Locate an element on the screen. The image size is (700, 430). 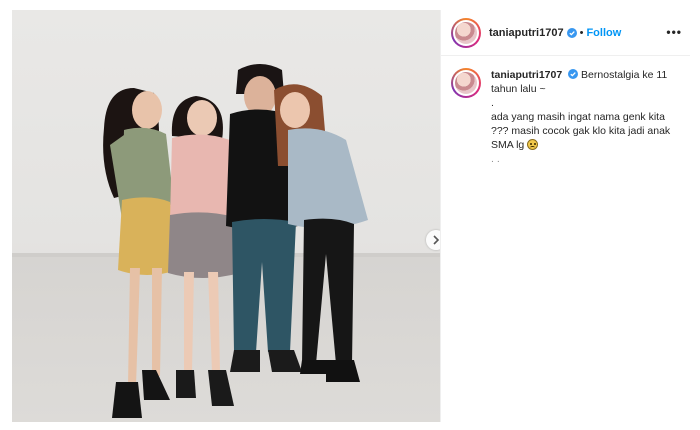
post-header: taniaputri1707 • Follow ••• is located at coordinates (565, 33).